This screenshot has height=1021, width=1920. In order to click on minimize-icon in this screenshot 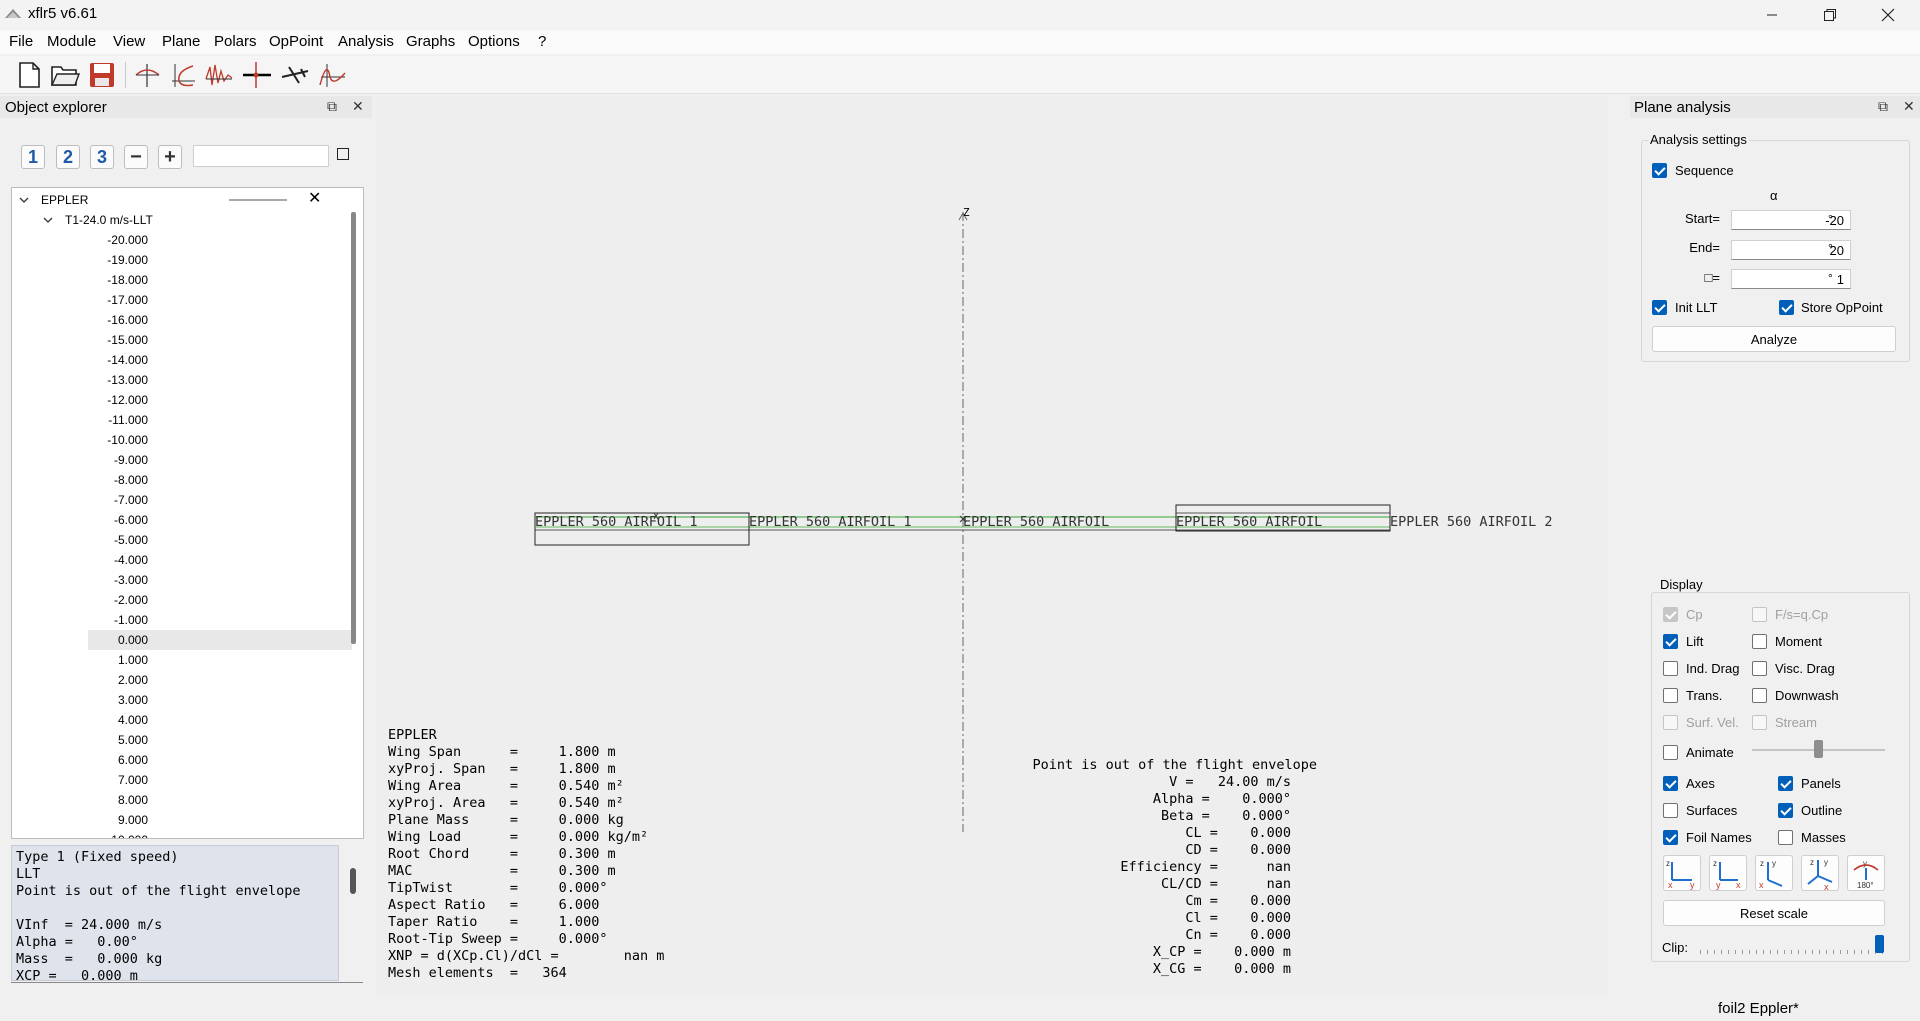, I will do `click(1772, 14)`.